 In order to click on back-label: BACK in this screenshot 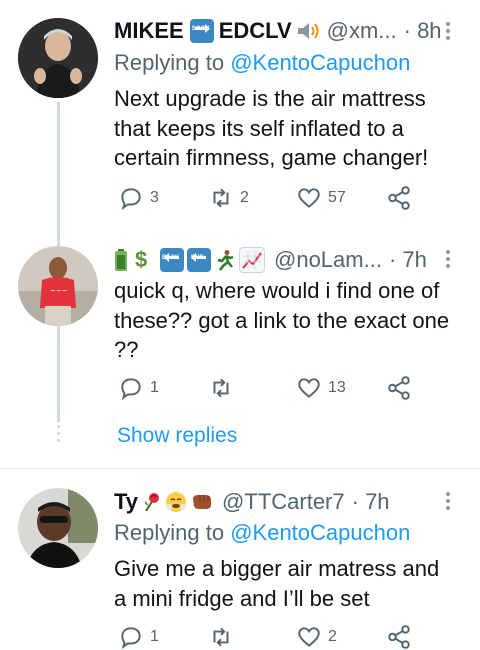, I will do `click(171, 258)`.